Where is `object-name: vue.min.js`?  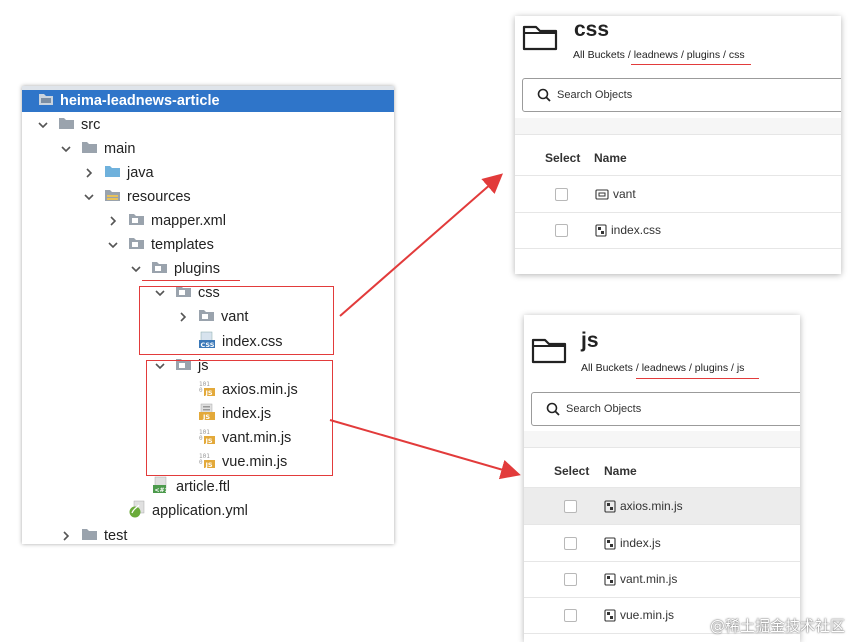
object-name: vue.min.js is located at coordinates (639, 615).